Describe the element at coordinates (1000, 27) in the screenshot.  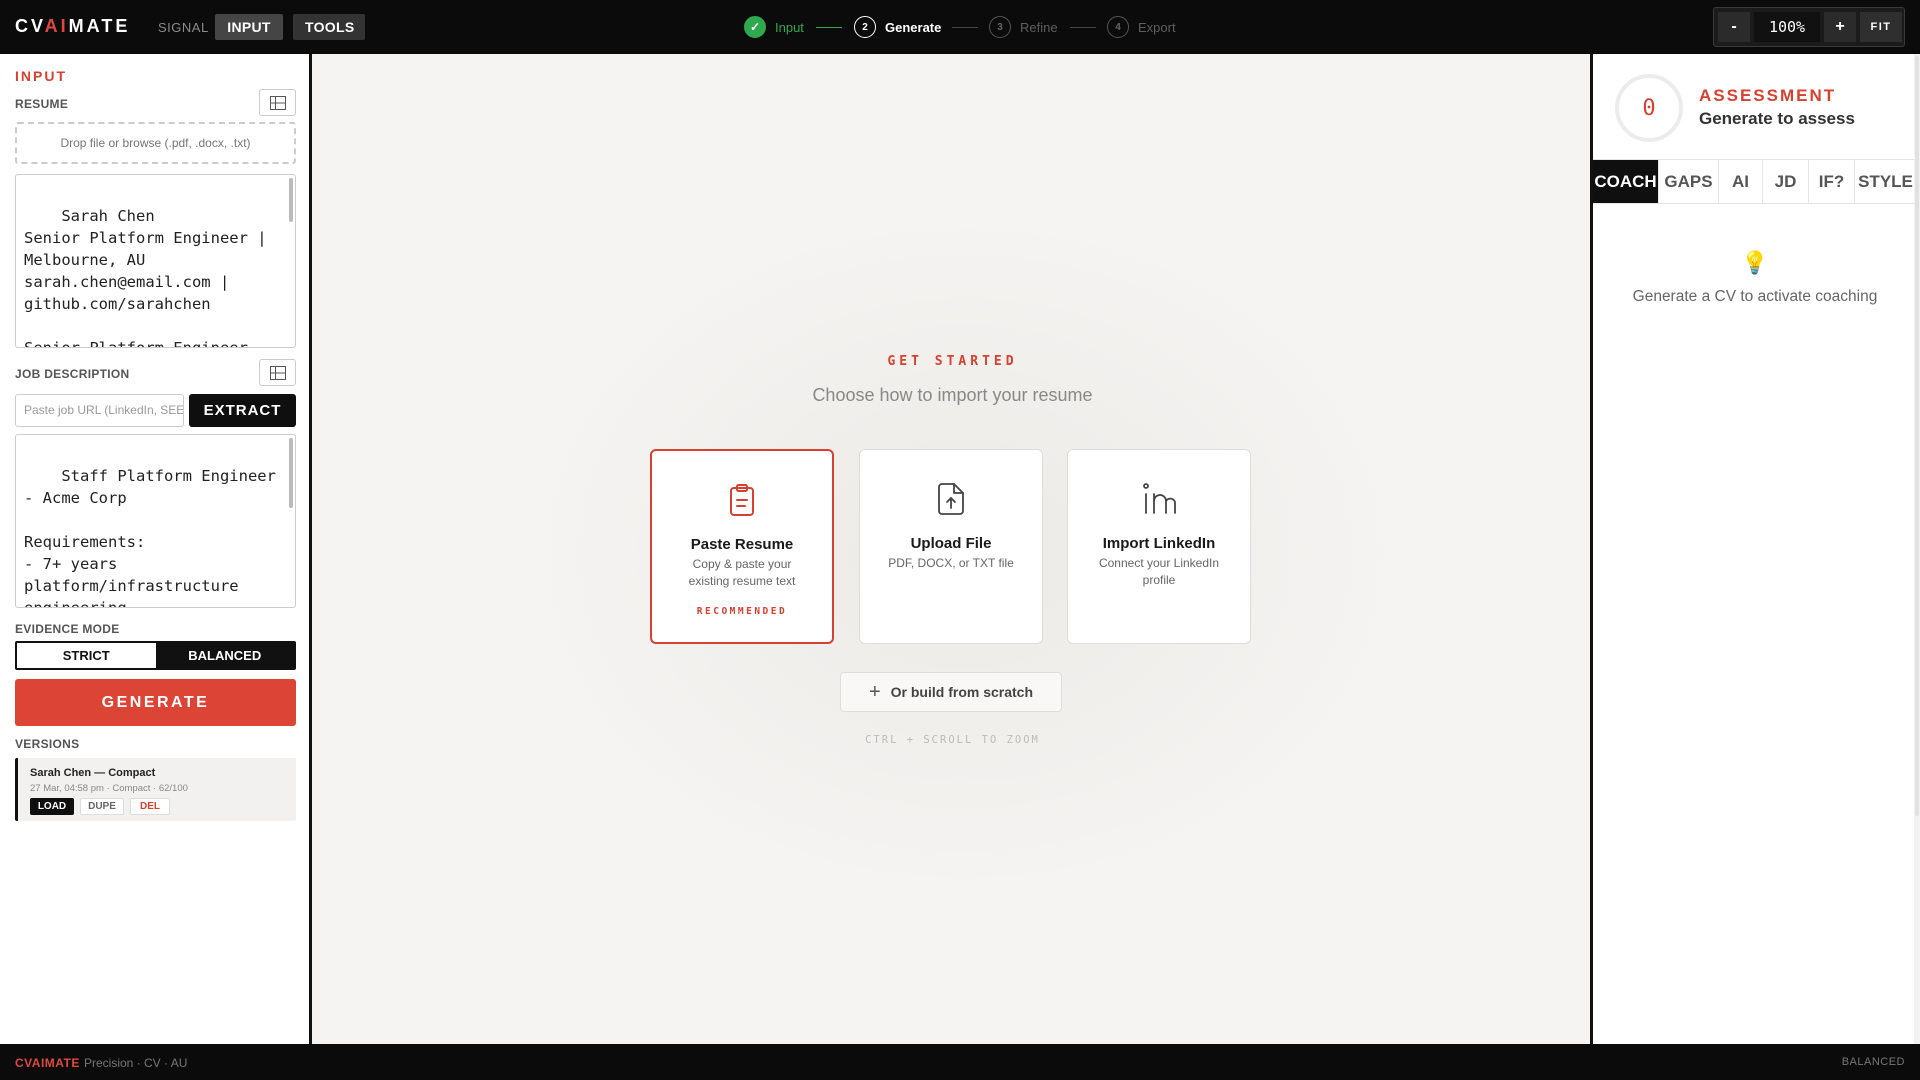
I see `step-number: 3` at that location.